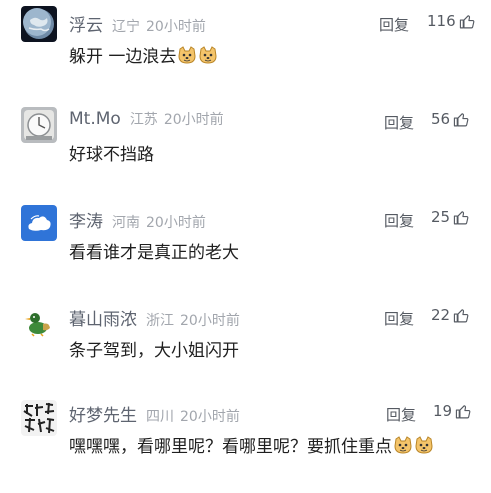 The width and height of the screenshot is (491, 493). What do you see at coordinates (441, 217) in the screenshot?
I see `like-count: 25` at bounding box center [441, 217].